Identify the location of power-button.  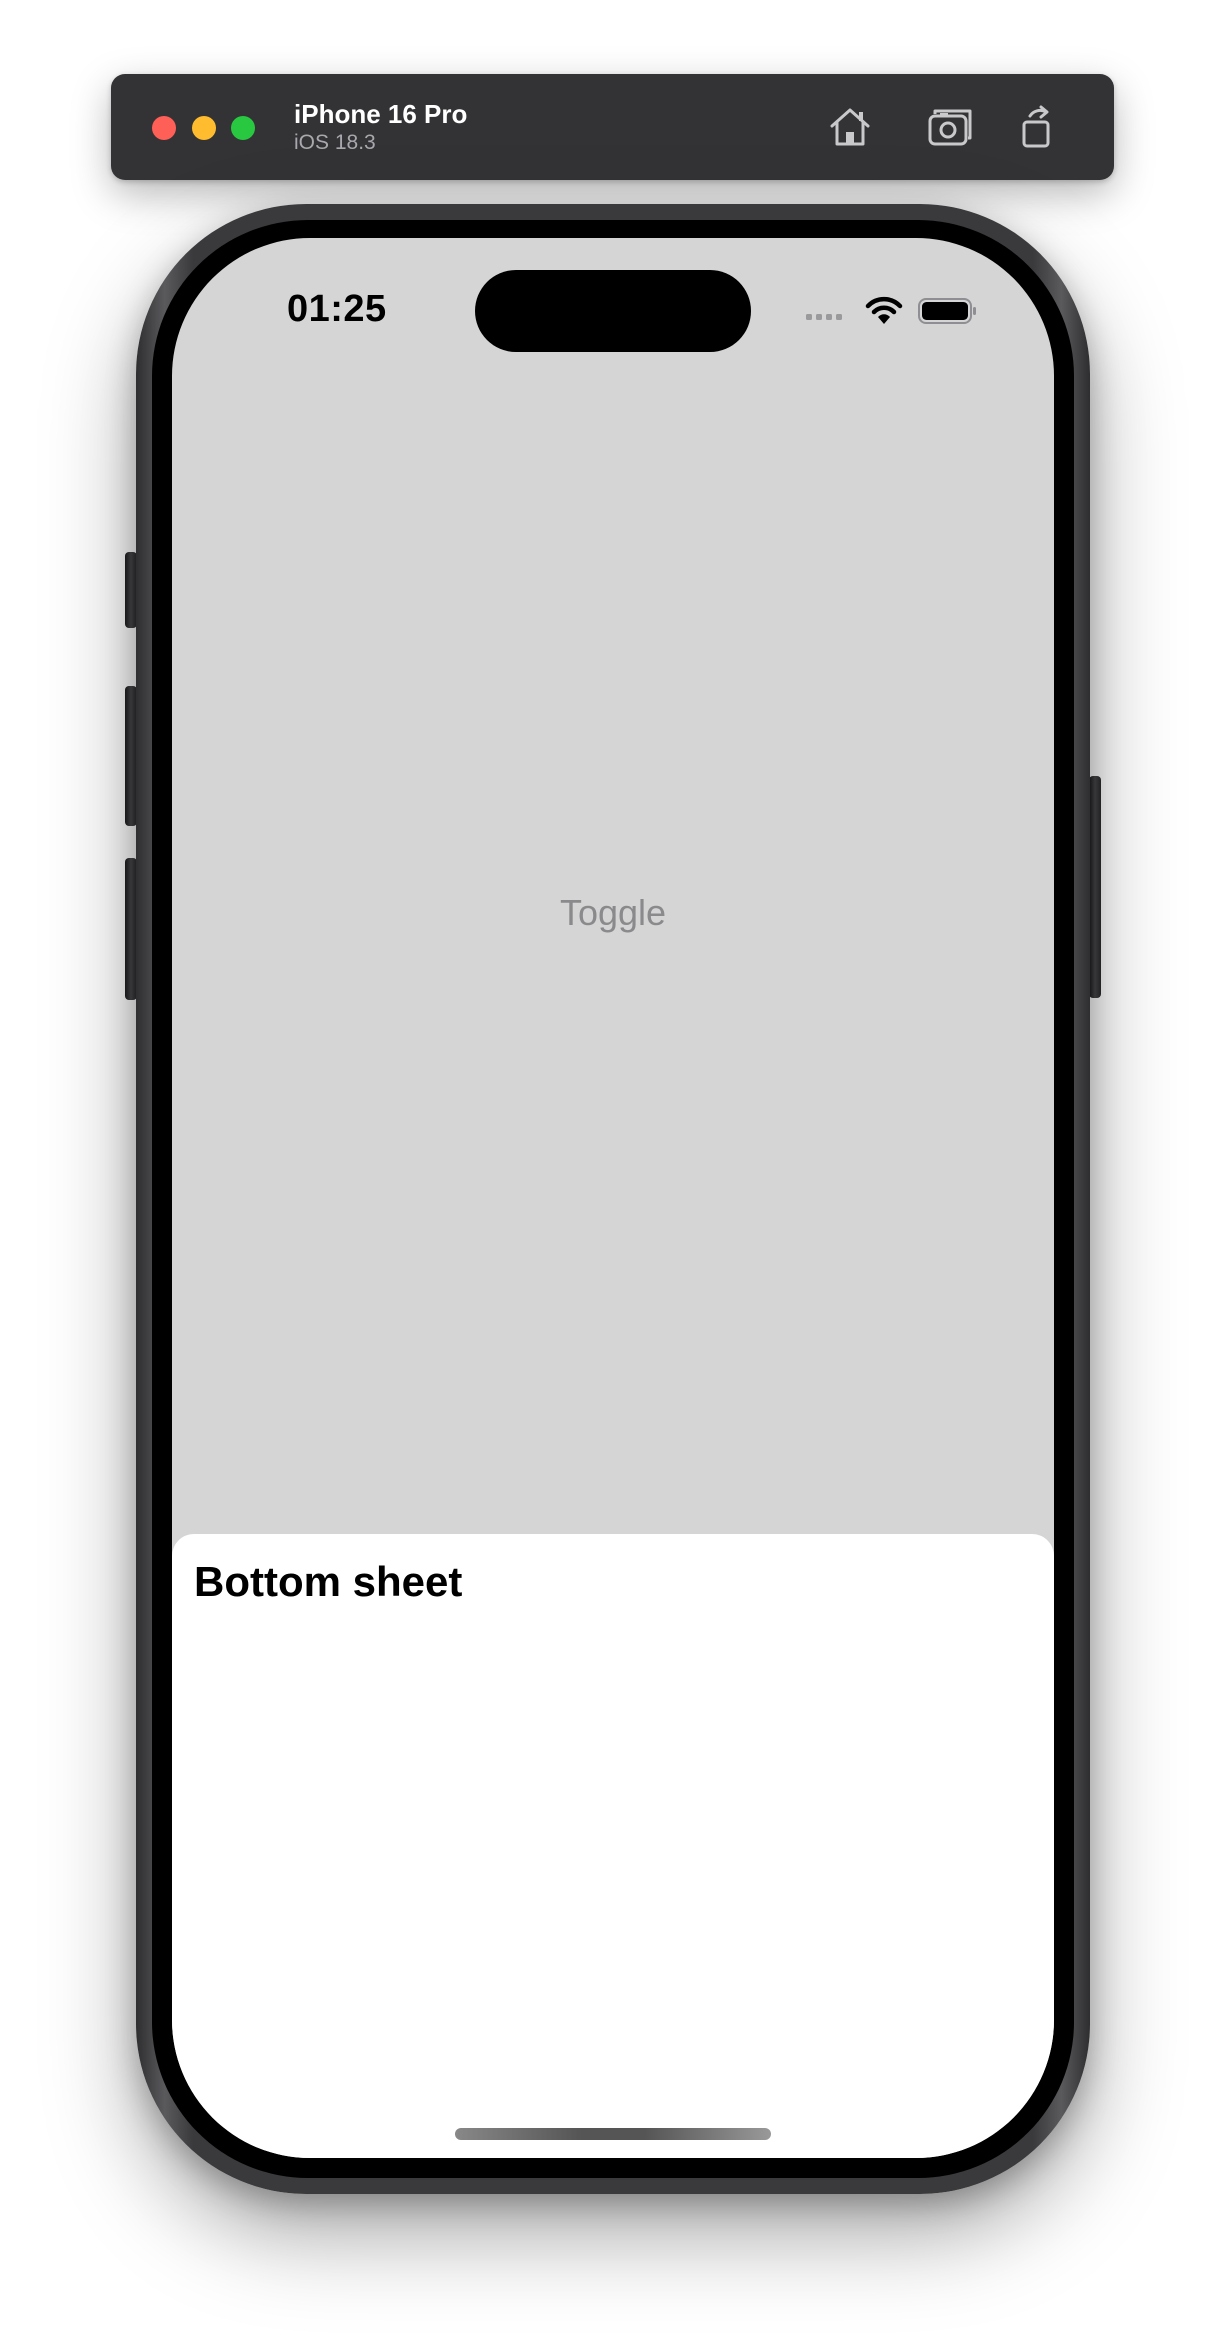
(1095, 887).